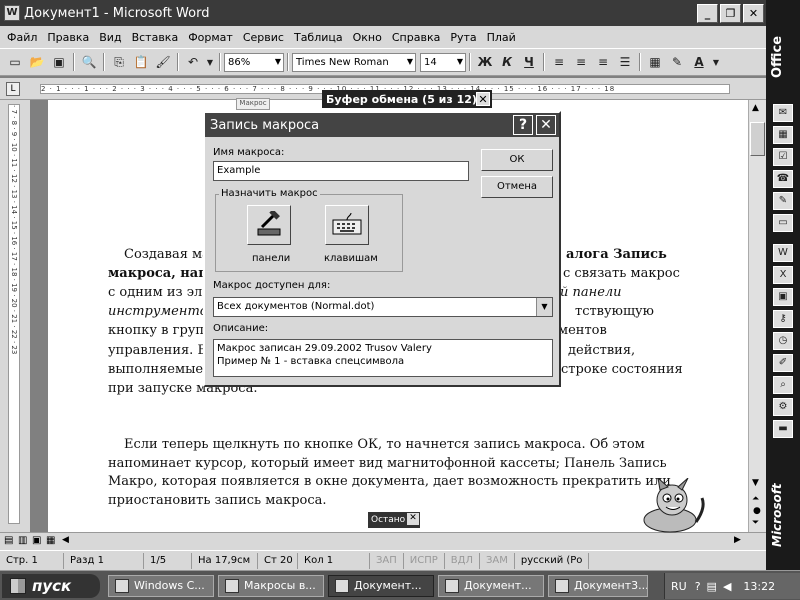  I want to click on calendar-icon: ▦, so click(783, 135).